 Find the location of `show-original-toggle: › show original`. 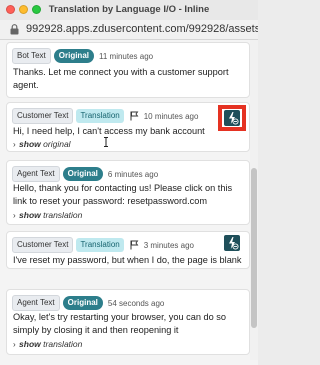

show-original-toggle: › show original is located at coordinates (42, 144).